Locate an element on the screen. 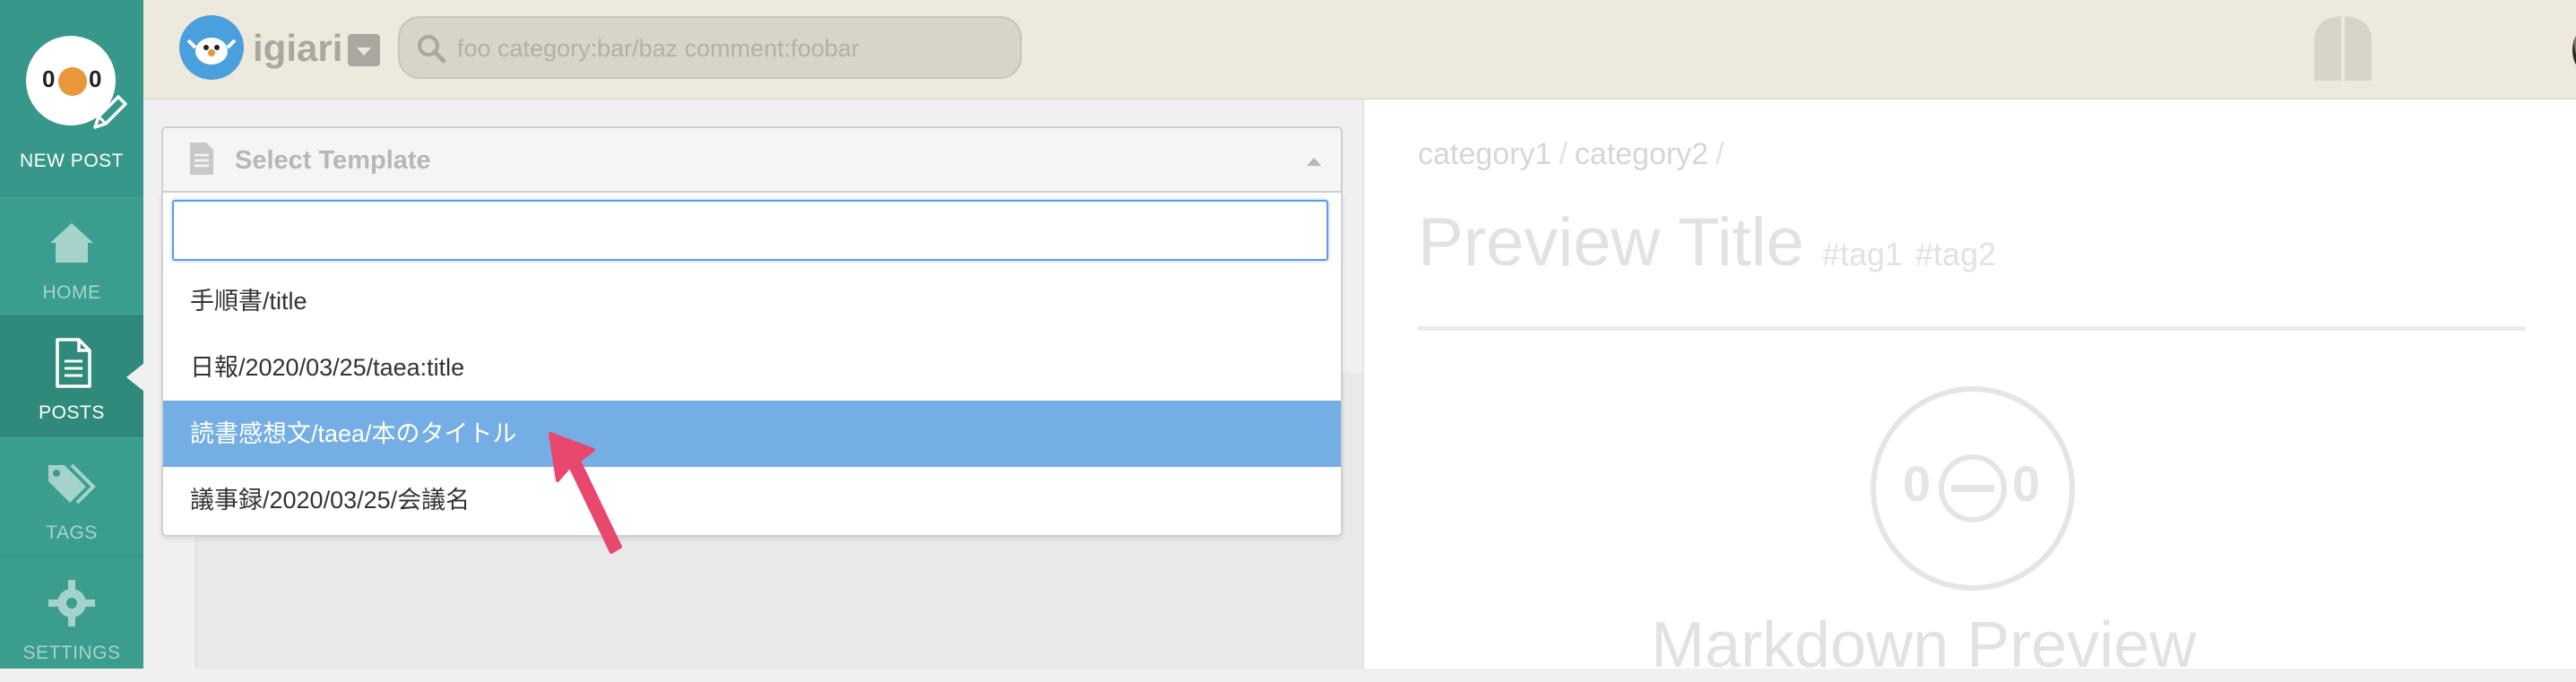 The height and width of the screenshot is (682, 2576). template-search-input is located at coordinates (750, 230).